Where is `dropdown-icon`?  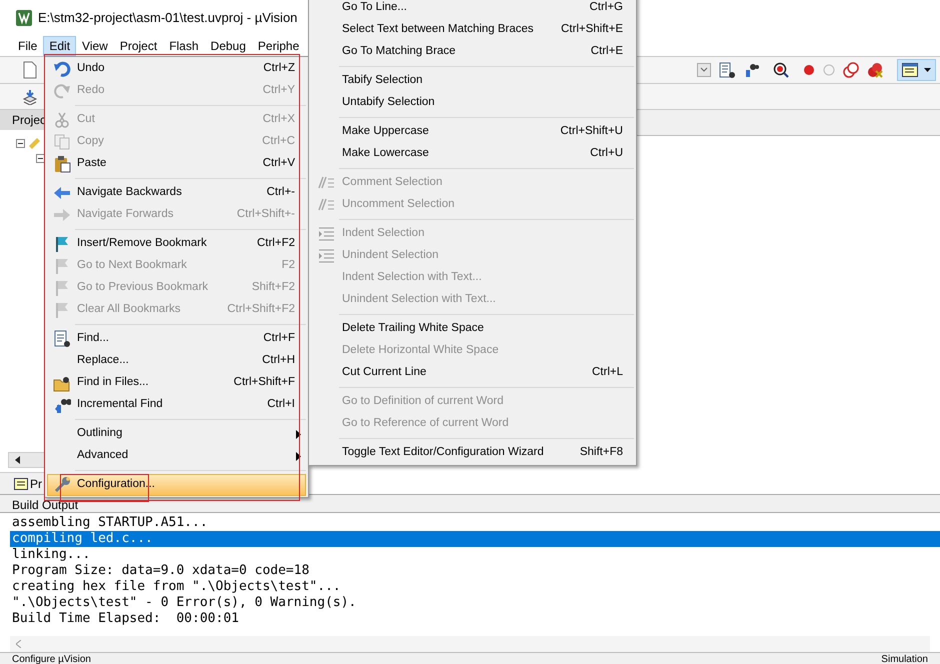 dropdown-icon is located at coordinates (704, 70).